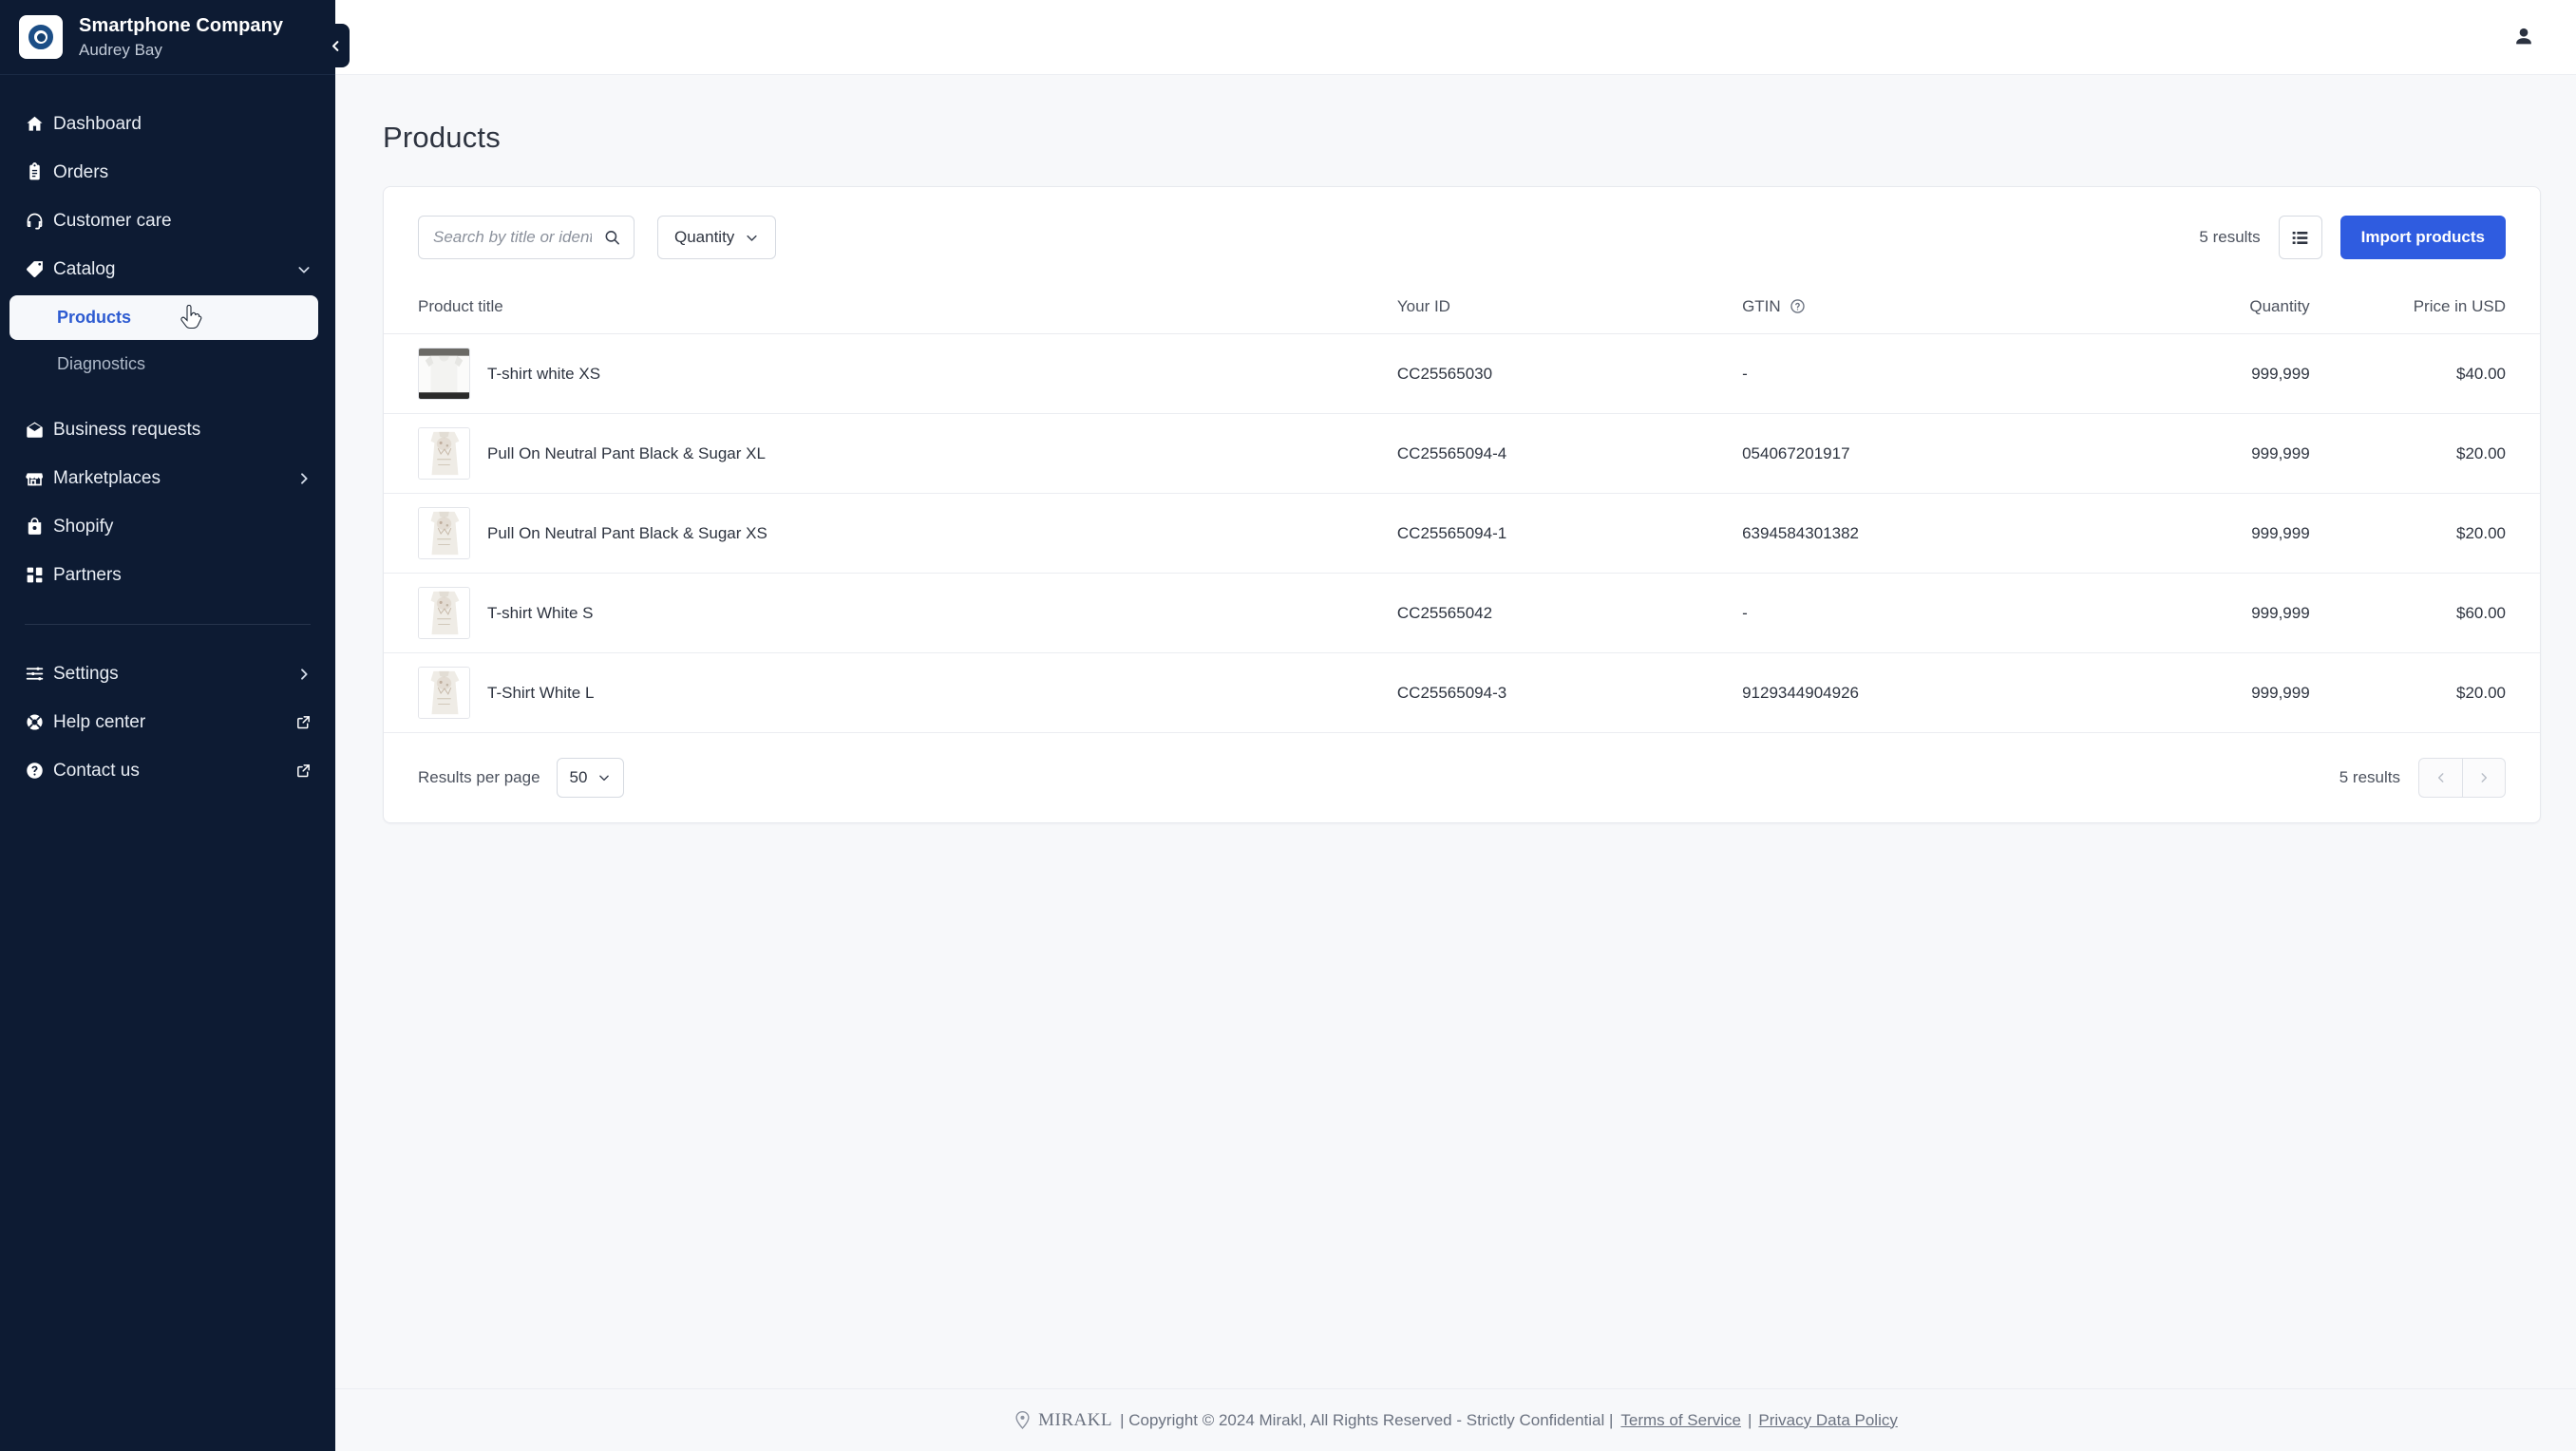 The height and width of the screenshot is (1451, 2576). What do you see at coordinates (181, 25) in the screenshot?
I see `company-name: Smartphone Company` at bounding box center [181, 25].